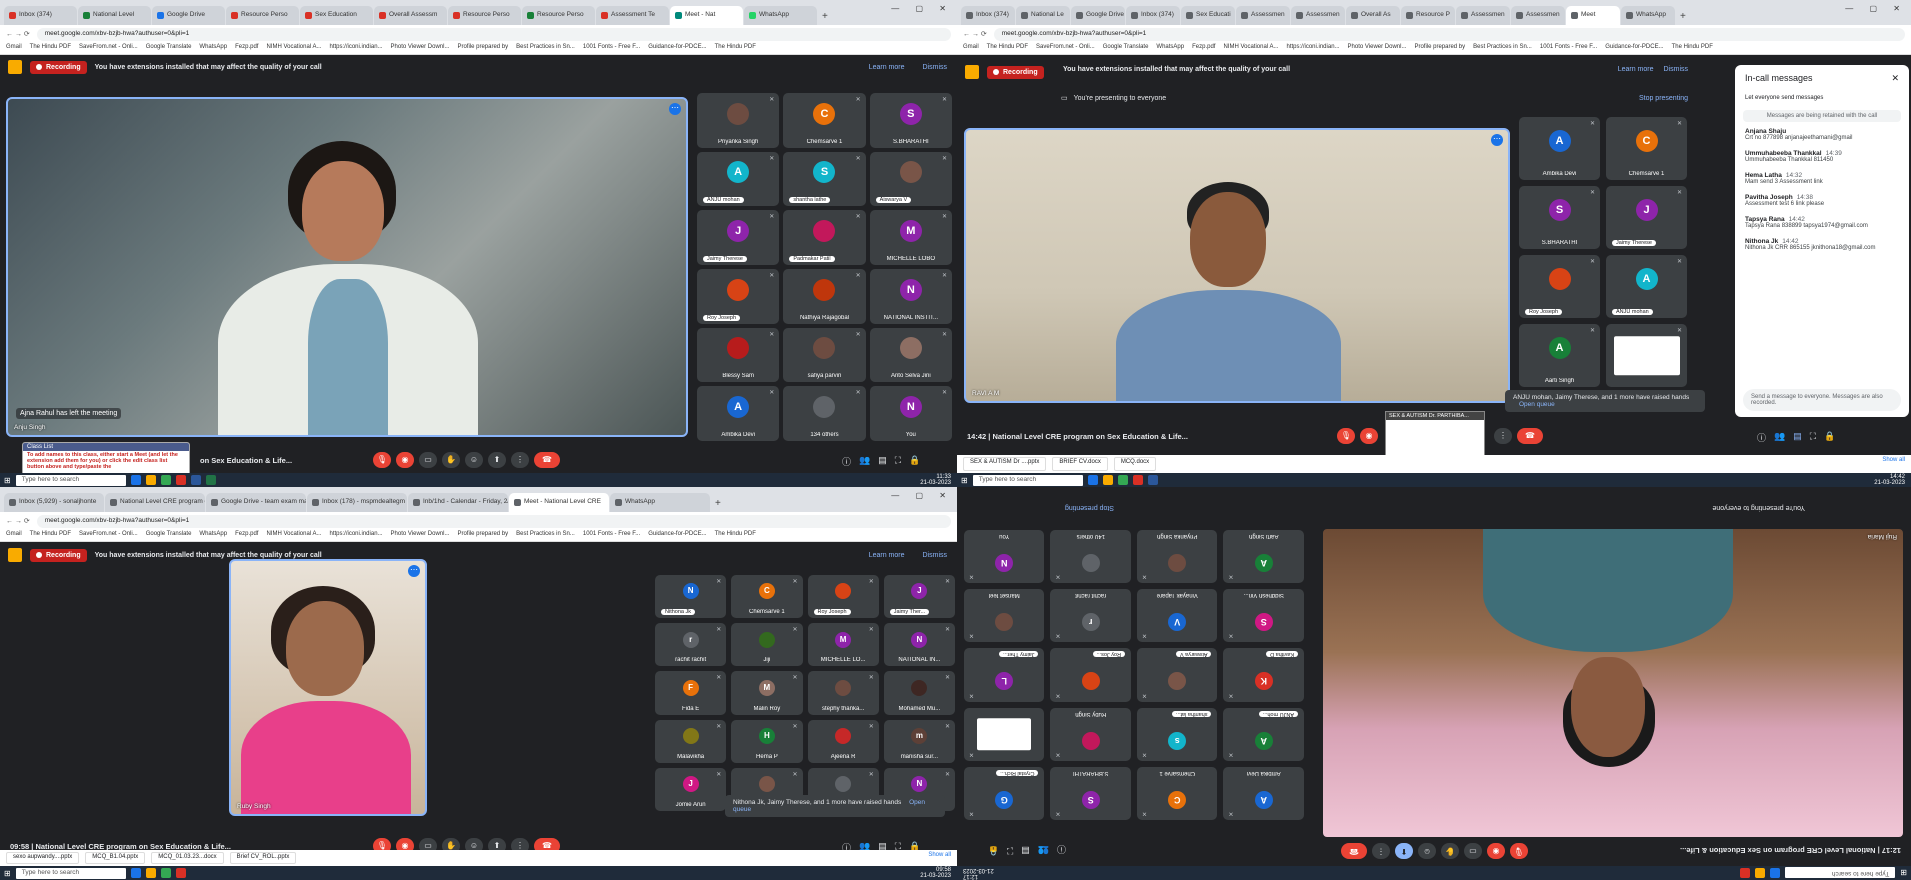 The height and width of the screenshot is (880, 1911). Describe the element at coordinates (1177, 675) in the screenshot. I see `participant-tile: ✕ Aiswarya V` at that location.